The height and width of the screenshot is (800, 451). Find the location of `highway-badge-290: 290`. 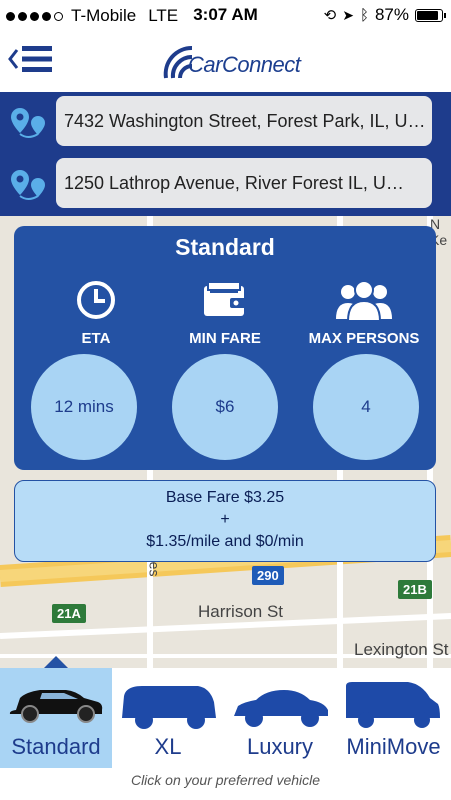

highway-badge-290: 290 is located at coordinates (268, 575).